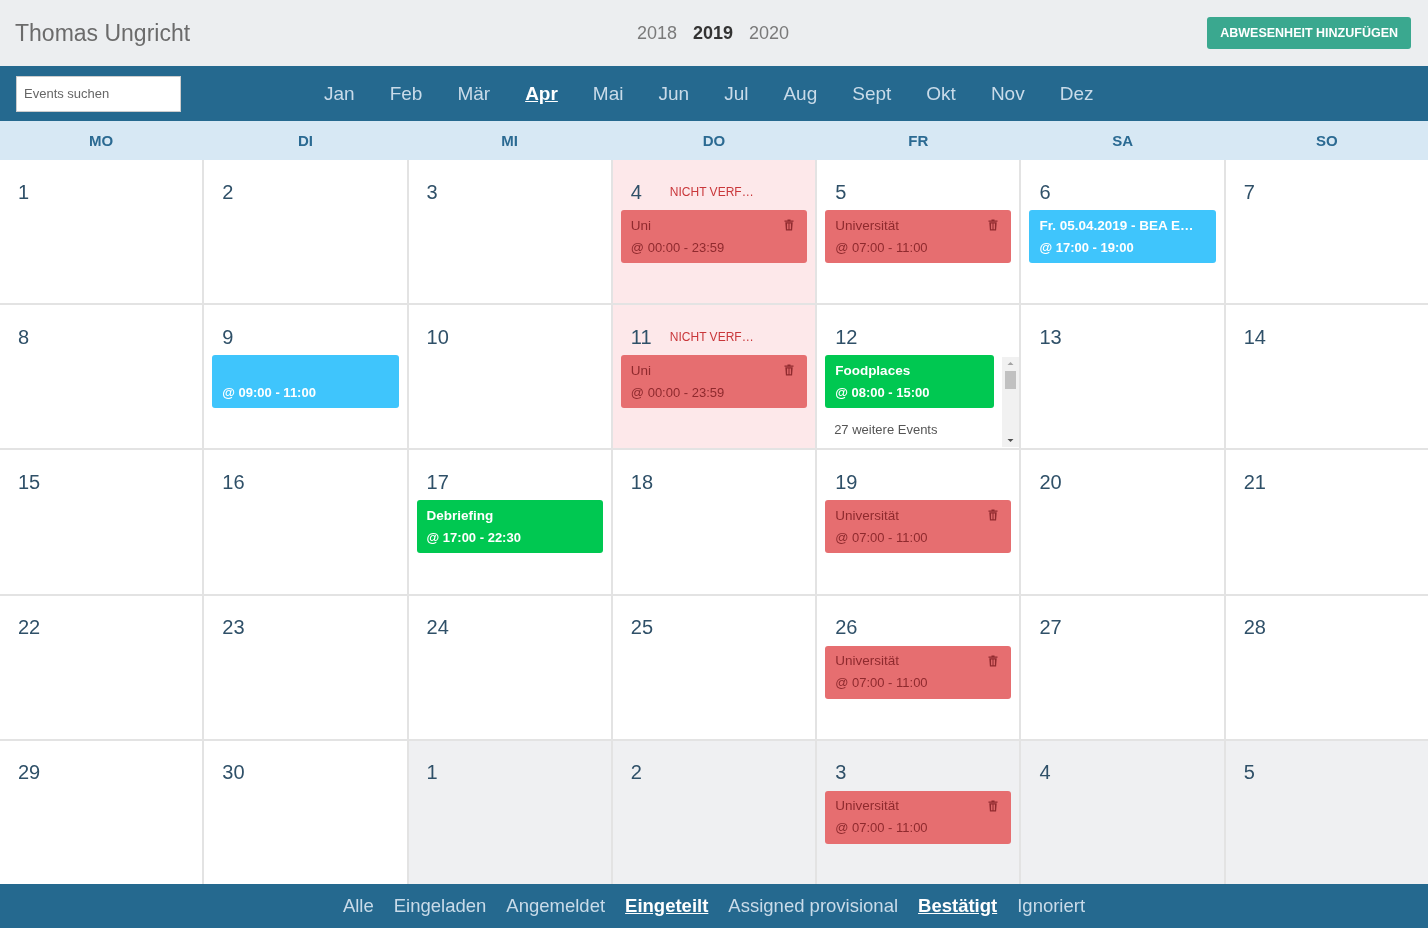  Describe the element at coordinates (608, 93) in the screenshot. I see `month-link: Mai` at that location.